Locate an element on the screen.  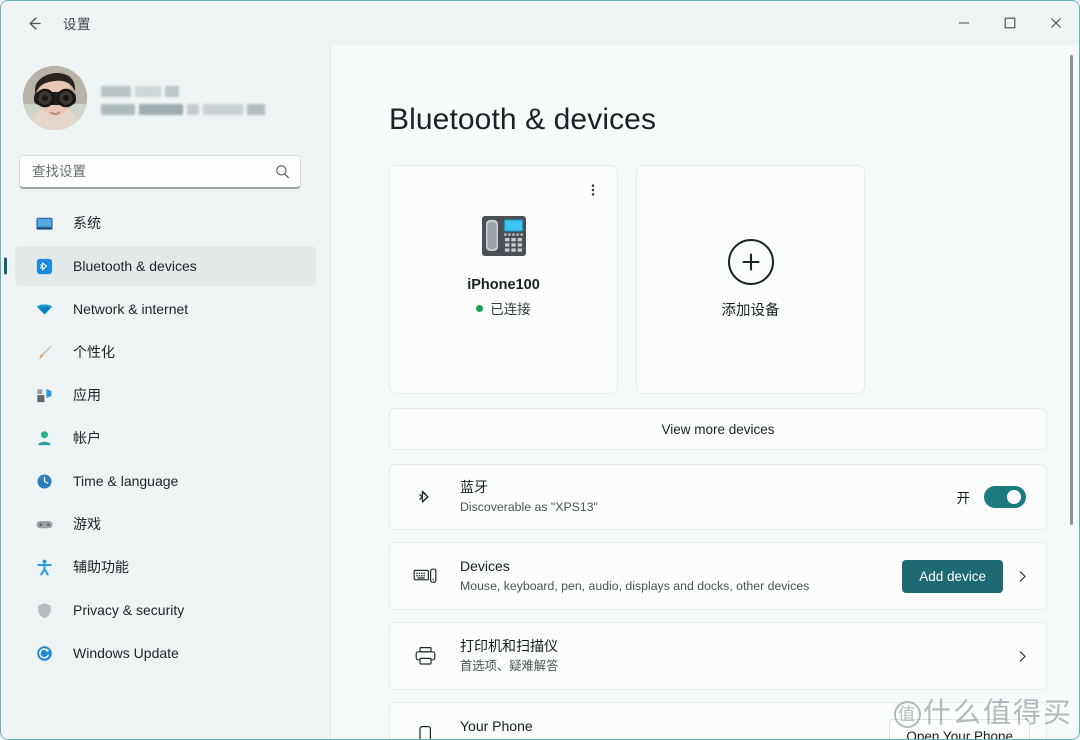
row-title: 蓝牙 is located at coordinates (474, 486).